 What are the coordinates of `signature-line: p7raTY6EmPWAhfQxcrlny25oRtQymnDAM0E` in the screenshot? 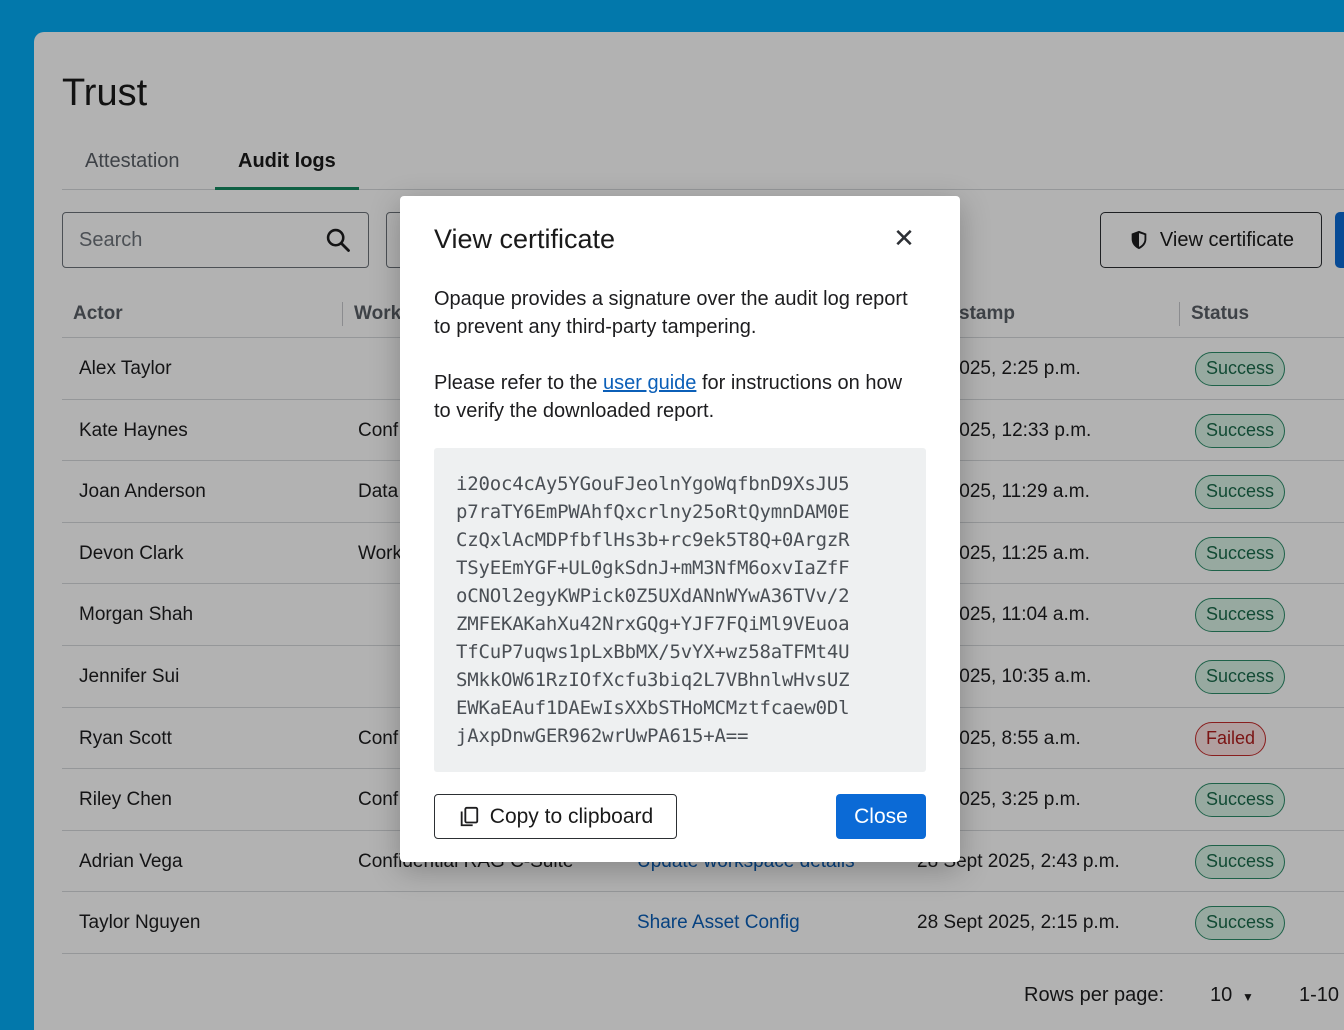 It's located at (653, 512).